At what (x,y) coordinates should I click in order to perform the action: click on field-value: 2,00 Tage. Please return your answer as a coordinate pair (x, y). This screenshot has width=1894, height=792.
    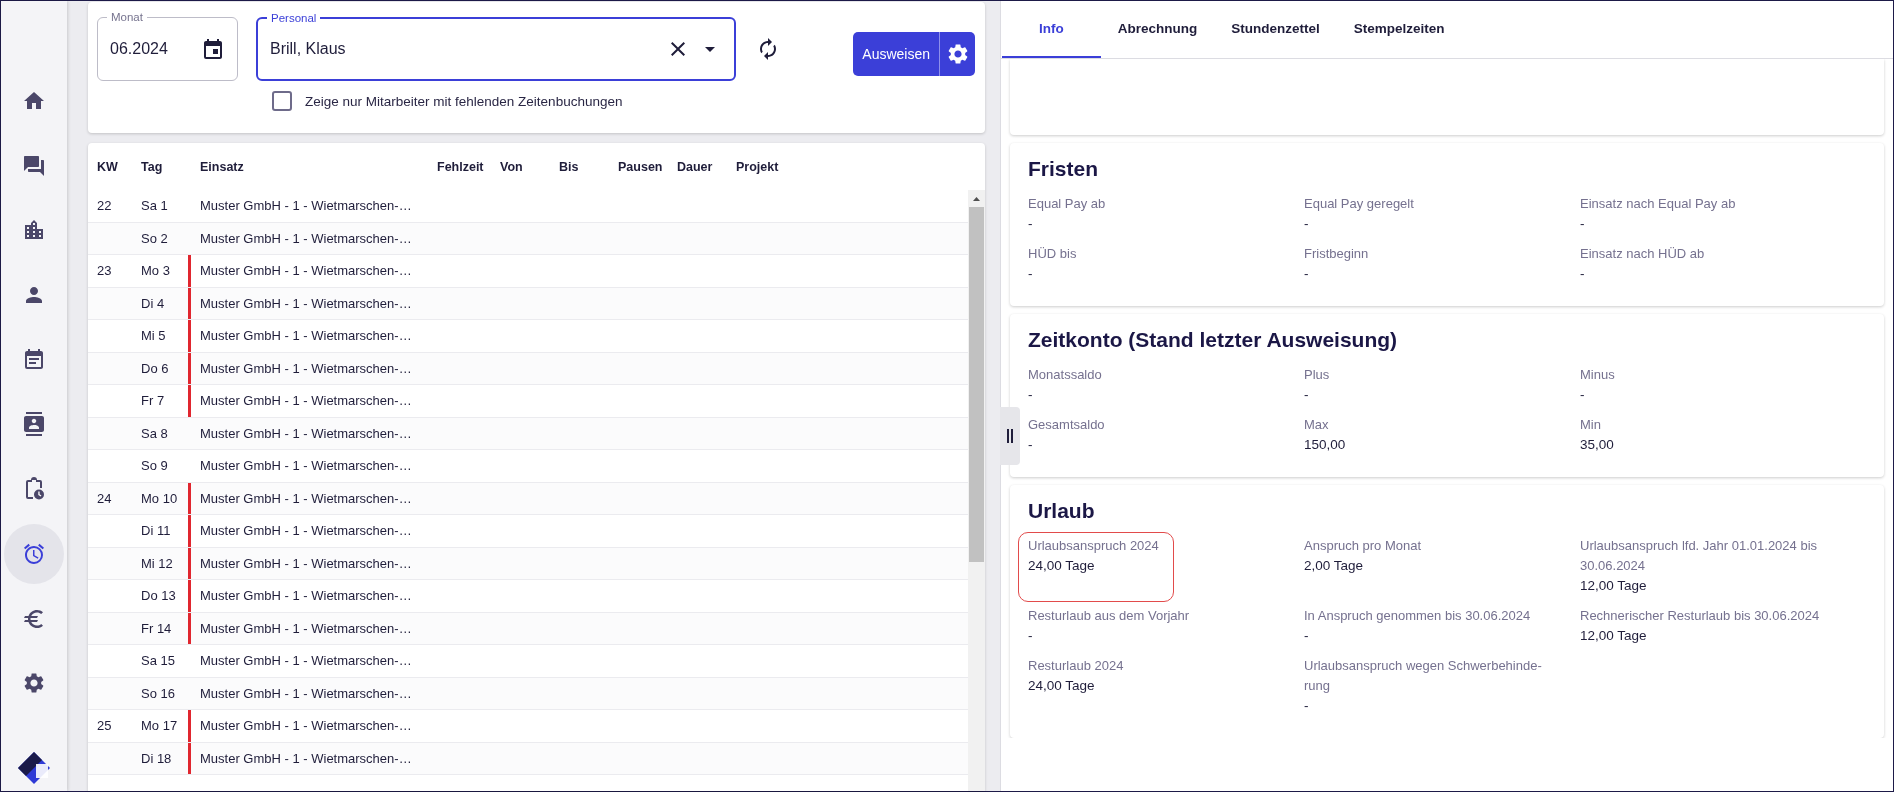
    Looking at the image, I should click on (1334, 566).